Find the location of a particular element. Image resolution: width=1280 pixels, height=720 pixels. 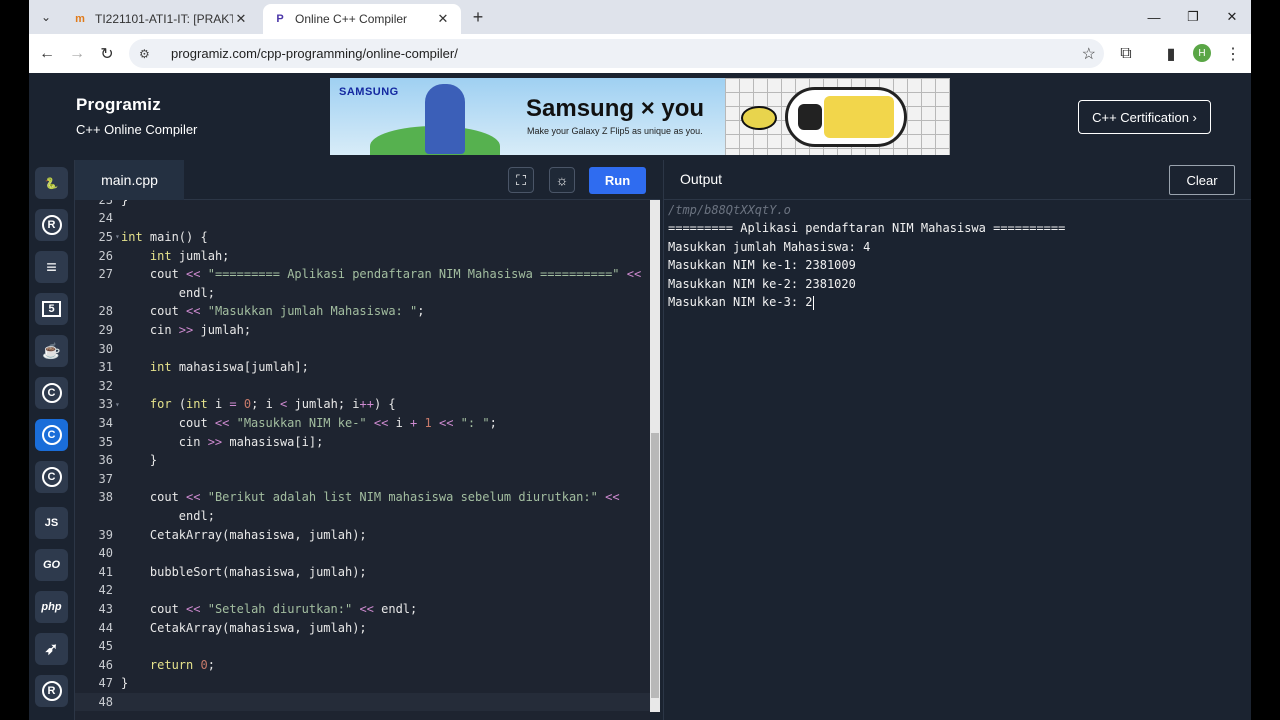

tab-praktikum: m TI221101-ATI1-IT: [PRAKTIKUM ✕ is located at coordinates (161, 19).